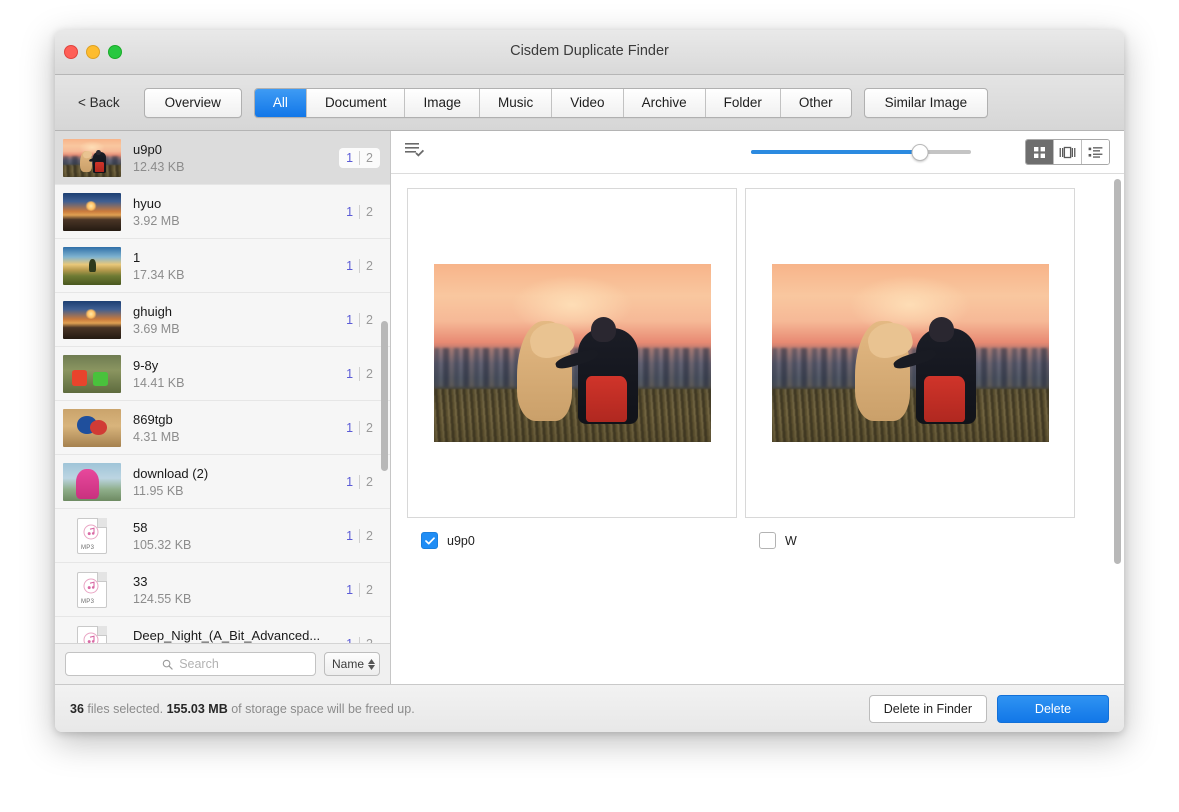 This screenshot has width=1179, height=812. What do you see at coordinates (233, 482) in the screenshot?
I see `file-meta: download (2) 11.95 KB` at bounding box center [233, 482].